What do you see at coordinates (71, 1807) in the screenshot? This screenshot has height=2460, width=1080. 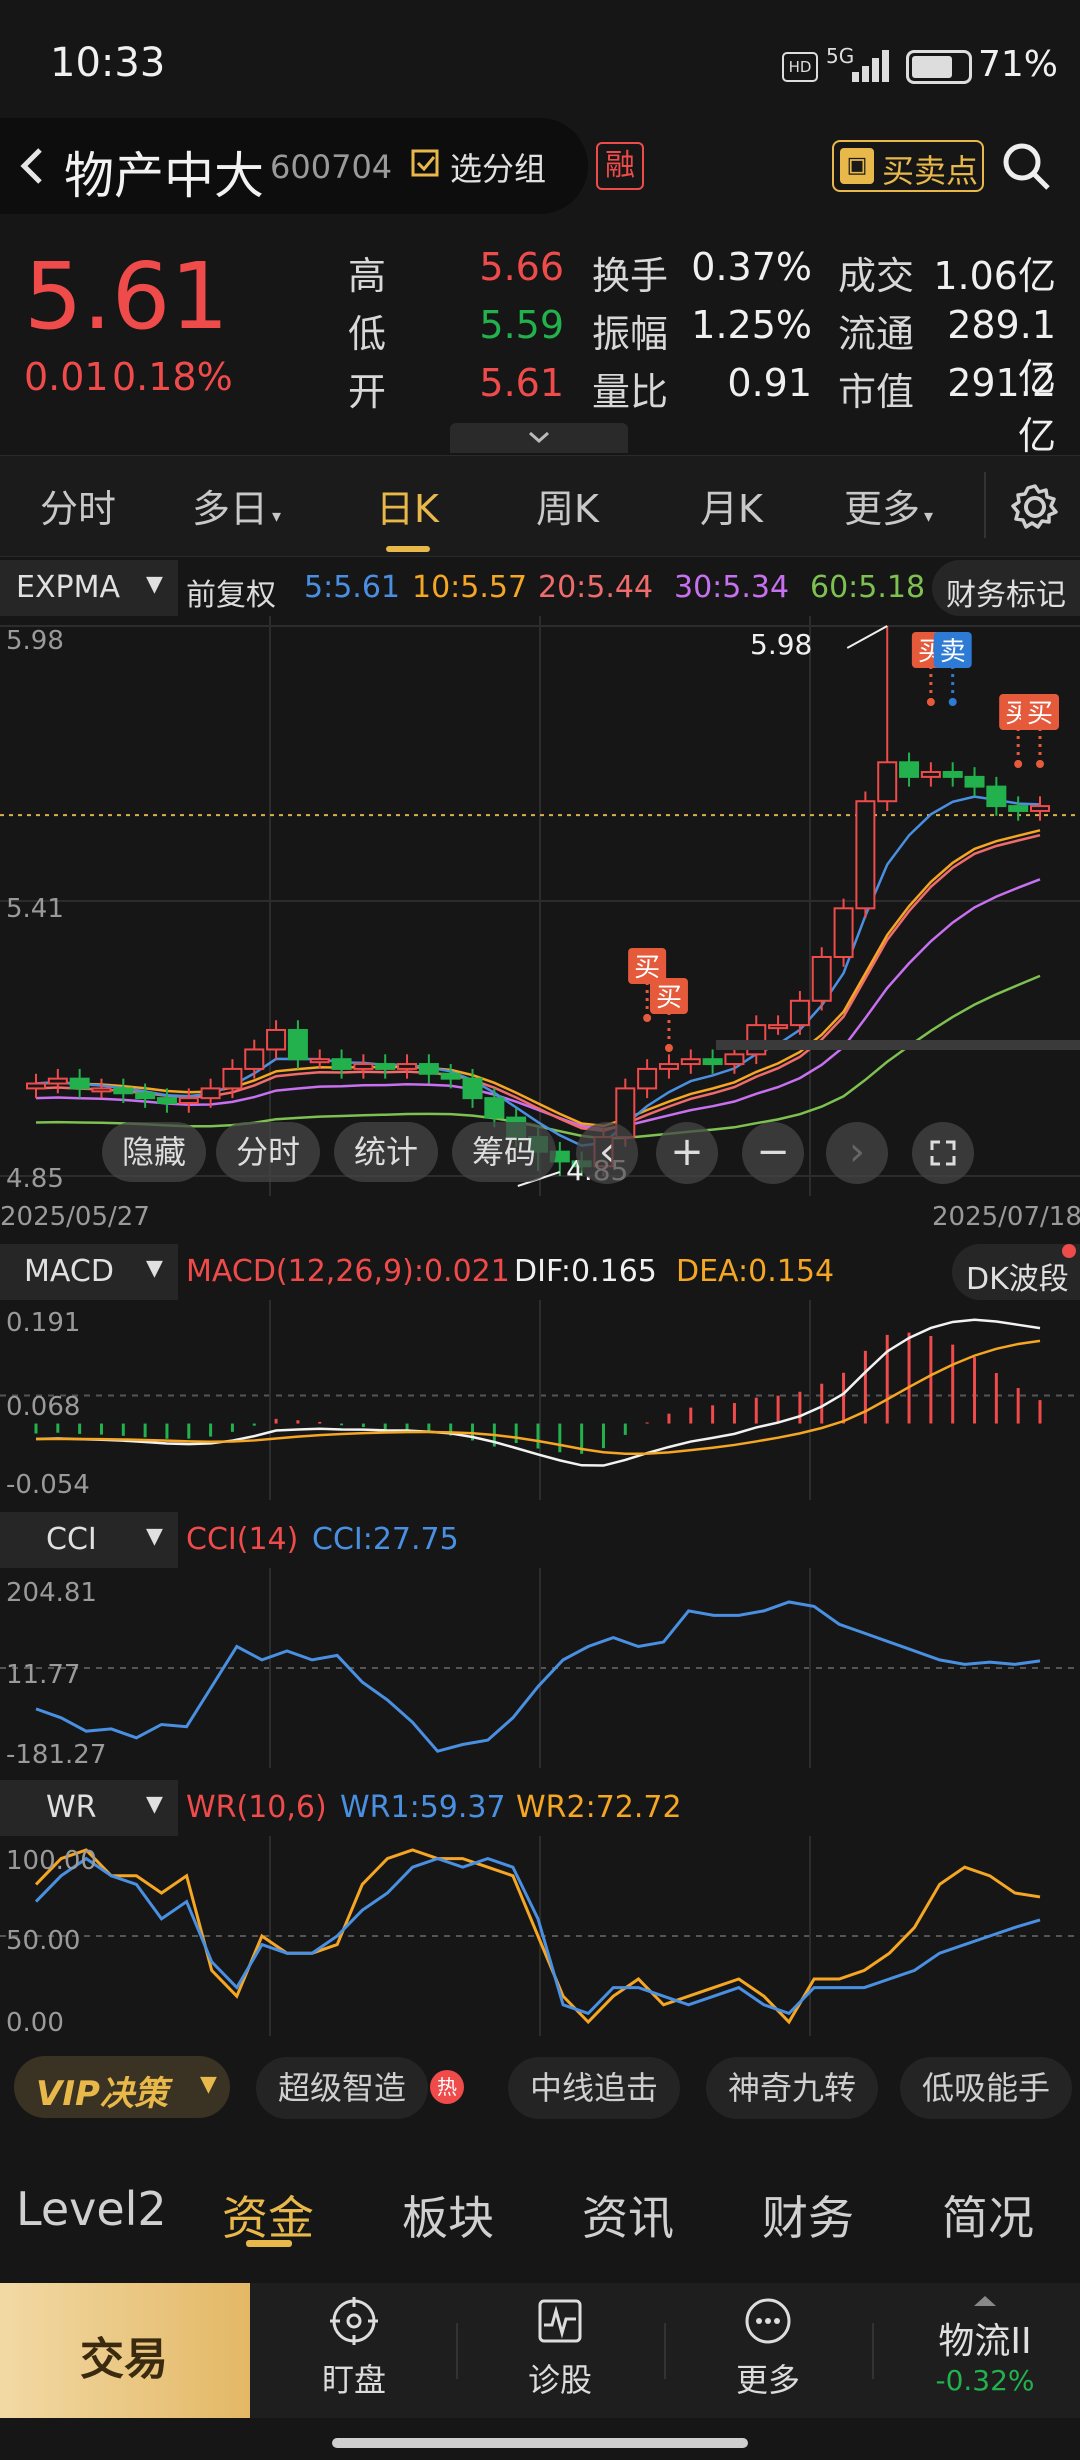 I see `wr-name: WR` at bounding box center [71, 1807].